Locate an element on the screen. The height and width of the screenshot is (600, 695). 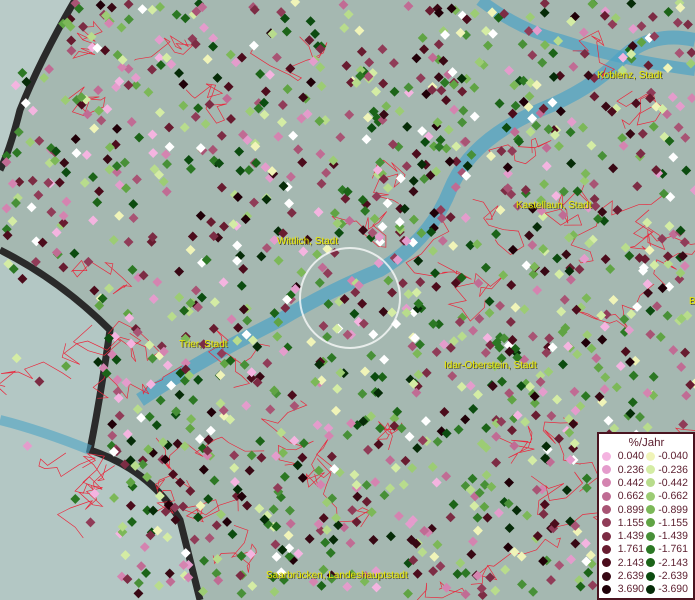
legend-label: 3.690 is located at coordinates (630, 589).